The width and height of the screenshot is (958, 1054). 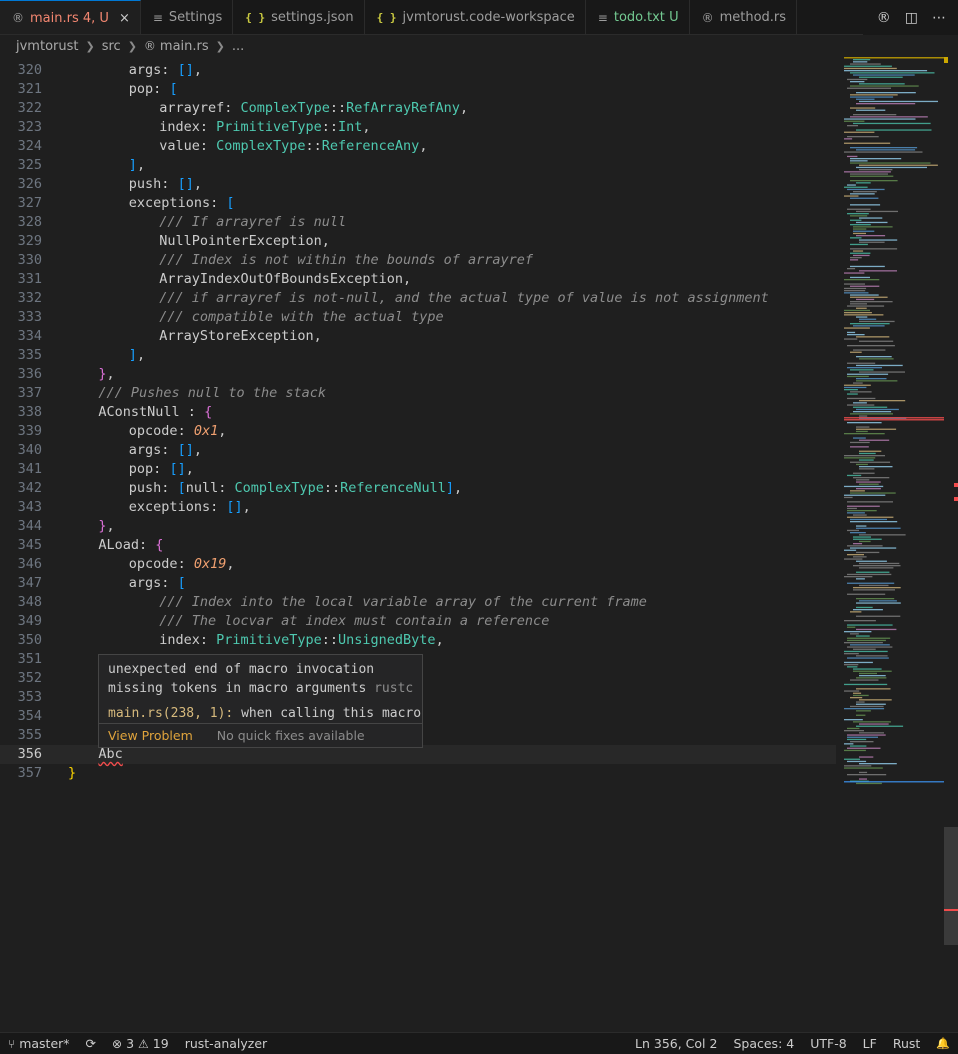 I want to click on code-line: 345 ALoad: {, so click(x=418, y=545).